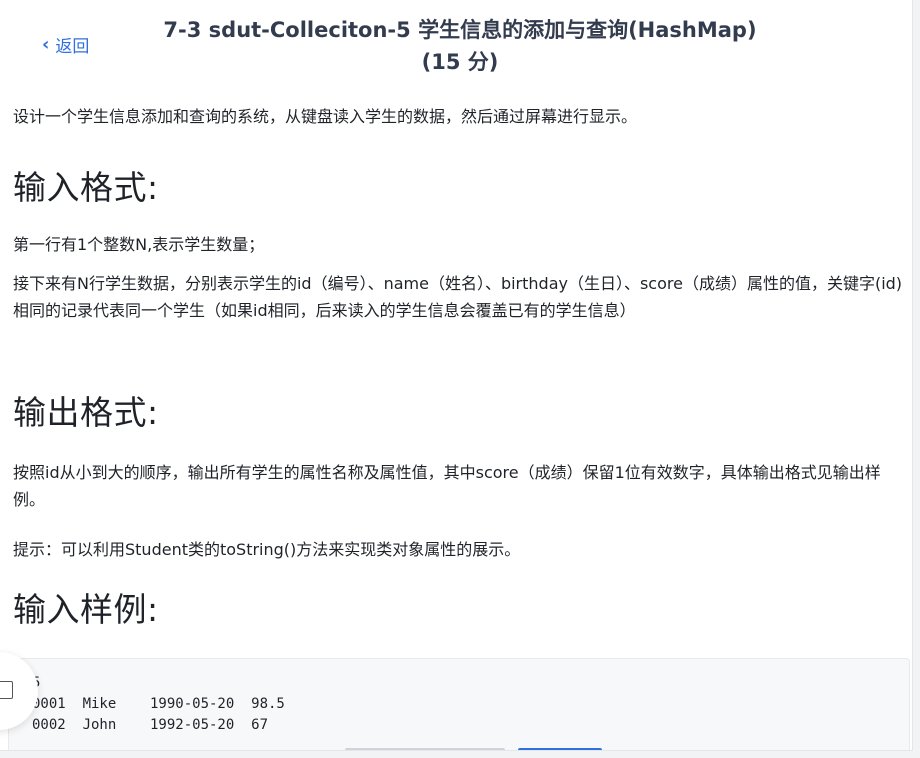 The image size is (920, 758). I want to click on input-line-1: 第一行有1个整数N,表示学生数量；, so click(139, 244).